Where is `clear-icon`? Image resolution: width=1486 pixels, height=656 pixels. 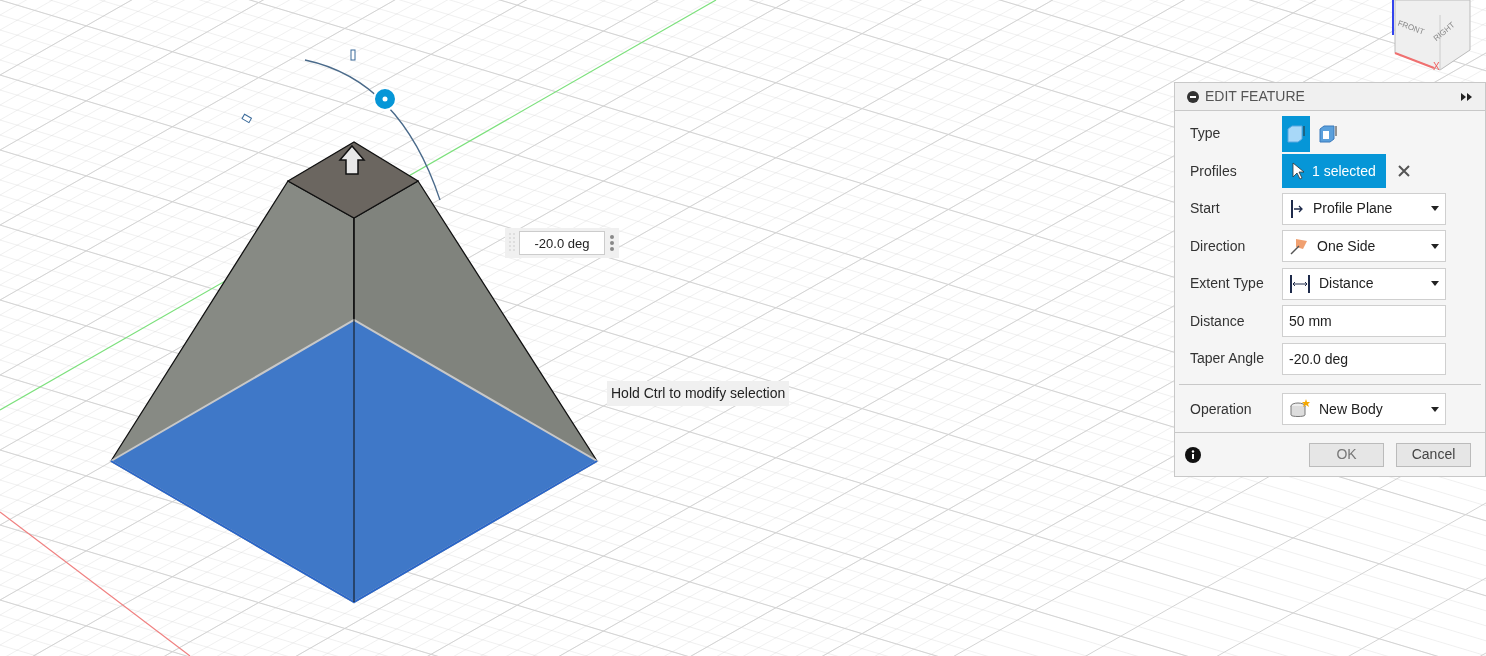 clear-icon is located at coordinates (1403, 171).